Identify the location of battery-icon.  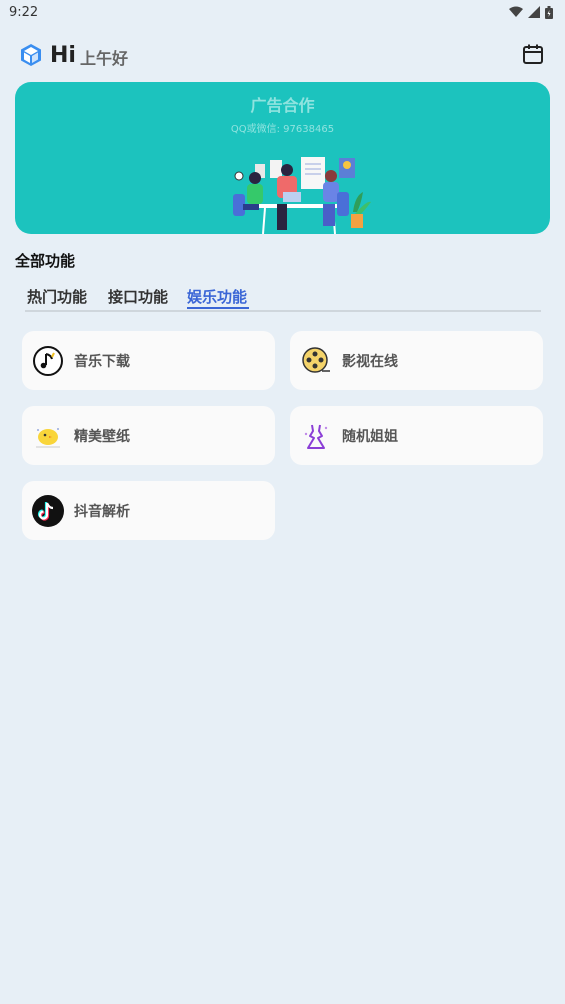
(549, 12).